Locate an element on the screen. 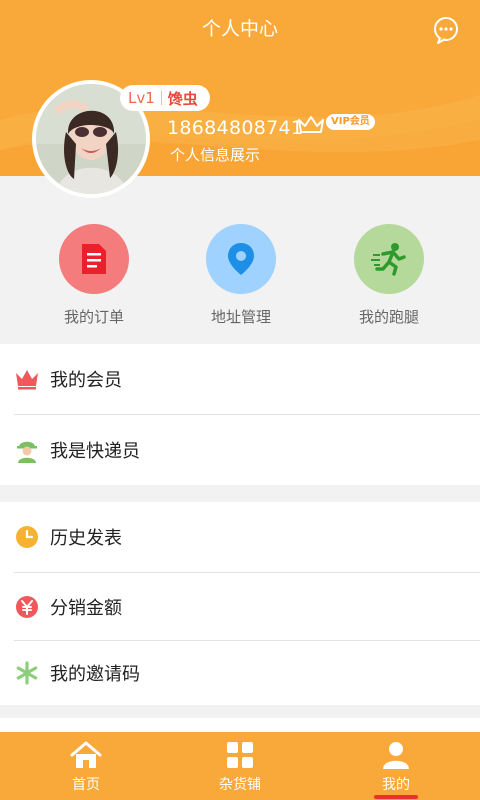  quick-item-orders: 我的订单 is located at coordinates (94, 275).